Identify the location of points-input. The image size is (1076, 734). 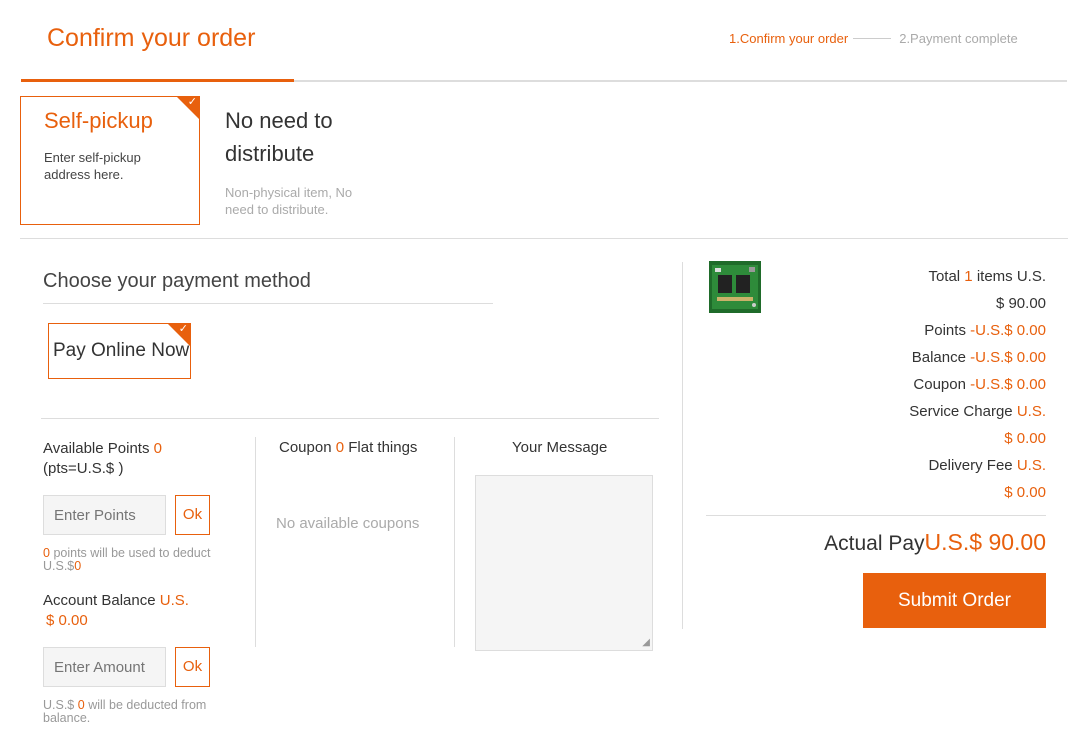
(104, 515).